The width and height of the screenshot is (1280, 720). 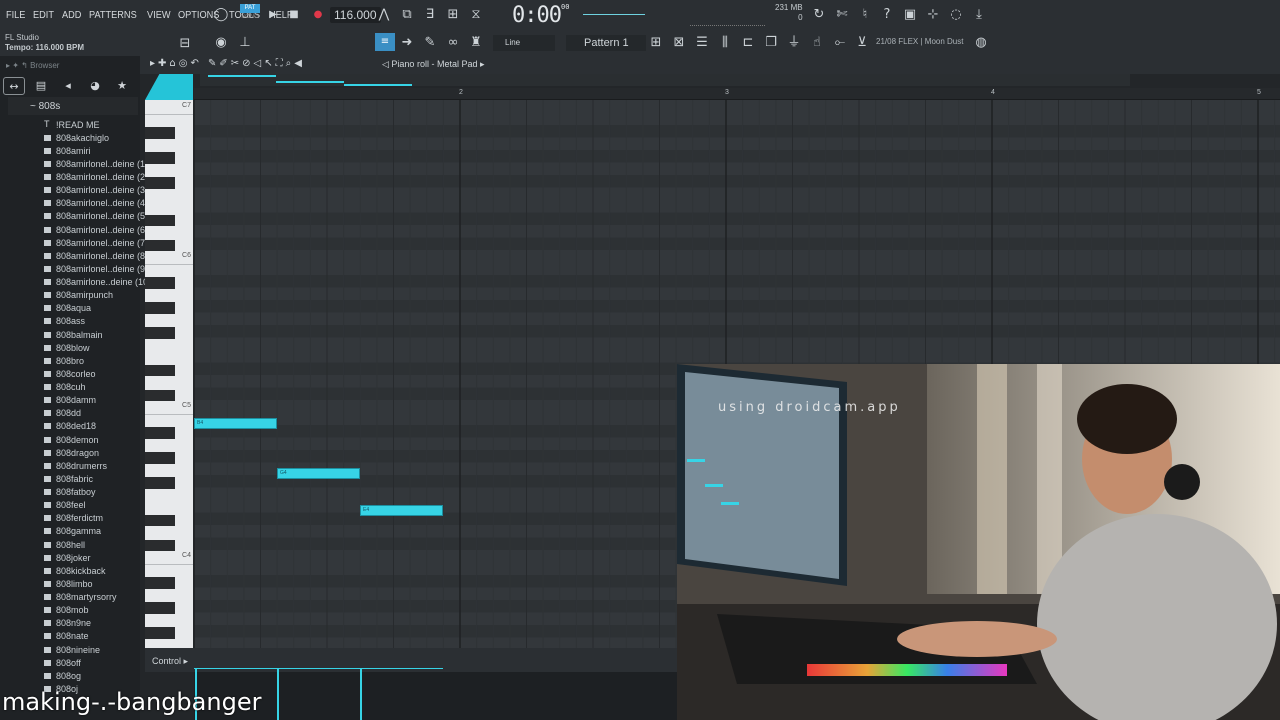 What do you see at coordinates (771, 43) in the screenshot?
I see `plugin-database-icon: ❐` at bounding box center [771, 43].